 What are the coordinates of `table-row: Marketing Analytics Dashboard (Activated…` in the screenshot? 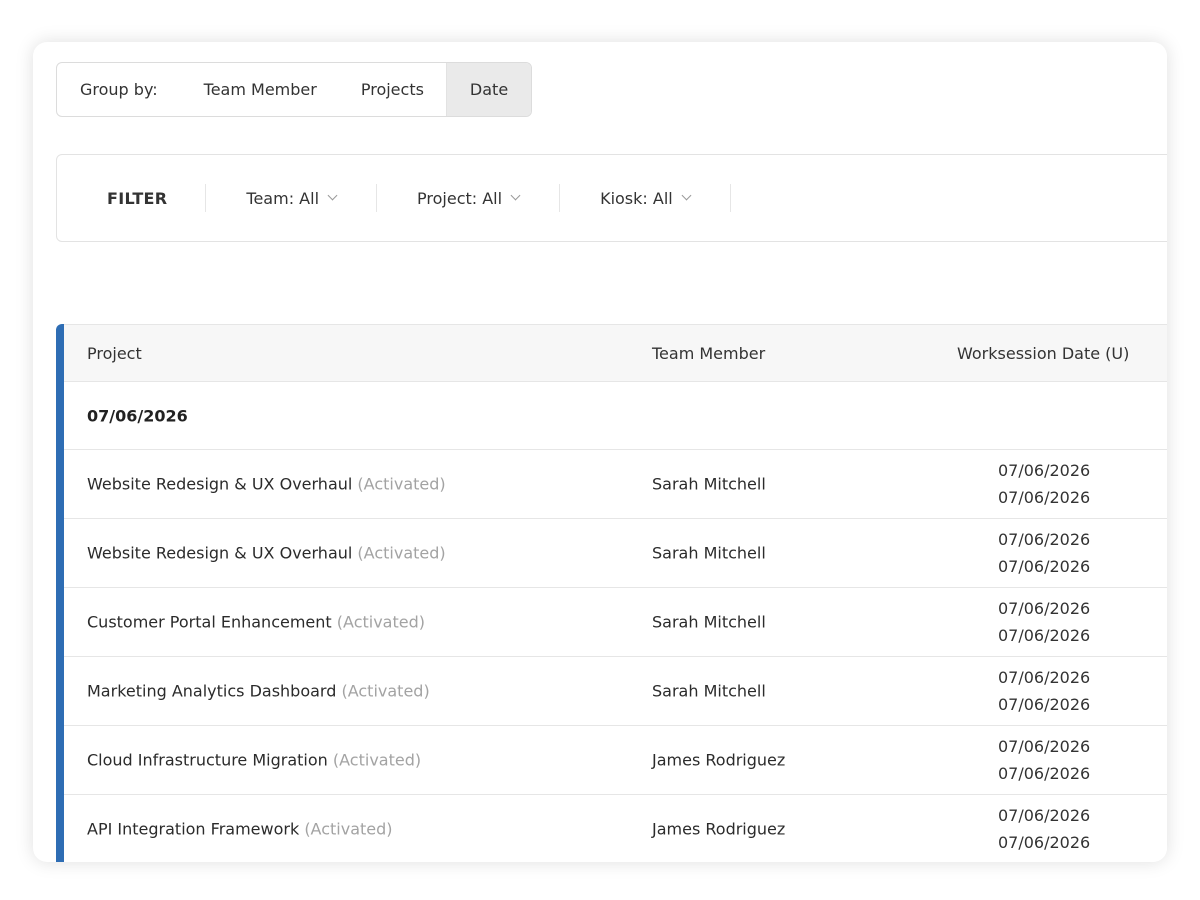 It's located at (615, 691).